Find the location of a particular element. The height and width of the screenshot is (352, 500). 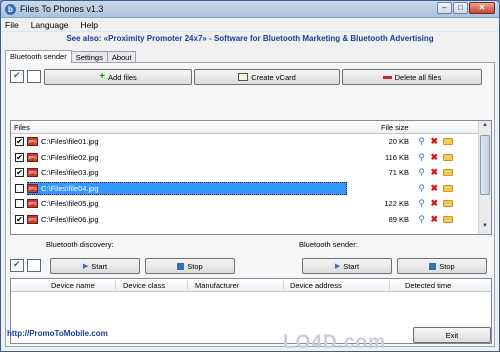

discovery-stop-label: Stop is located at coordinates (195, 266).